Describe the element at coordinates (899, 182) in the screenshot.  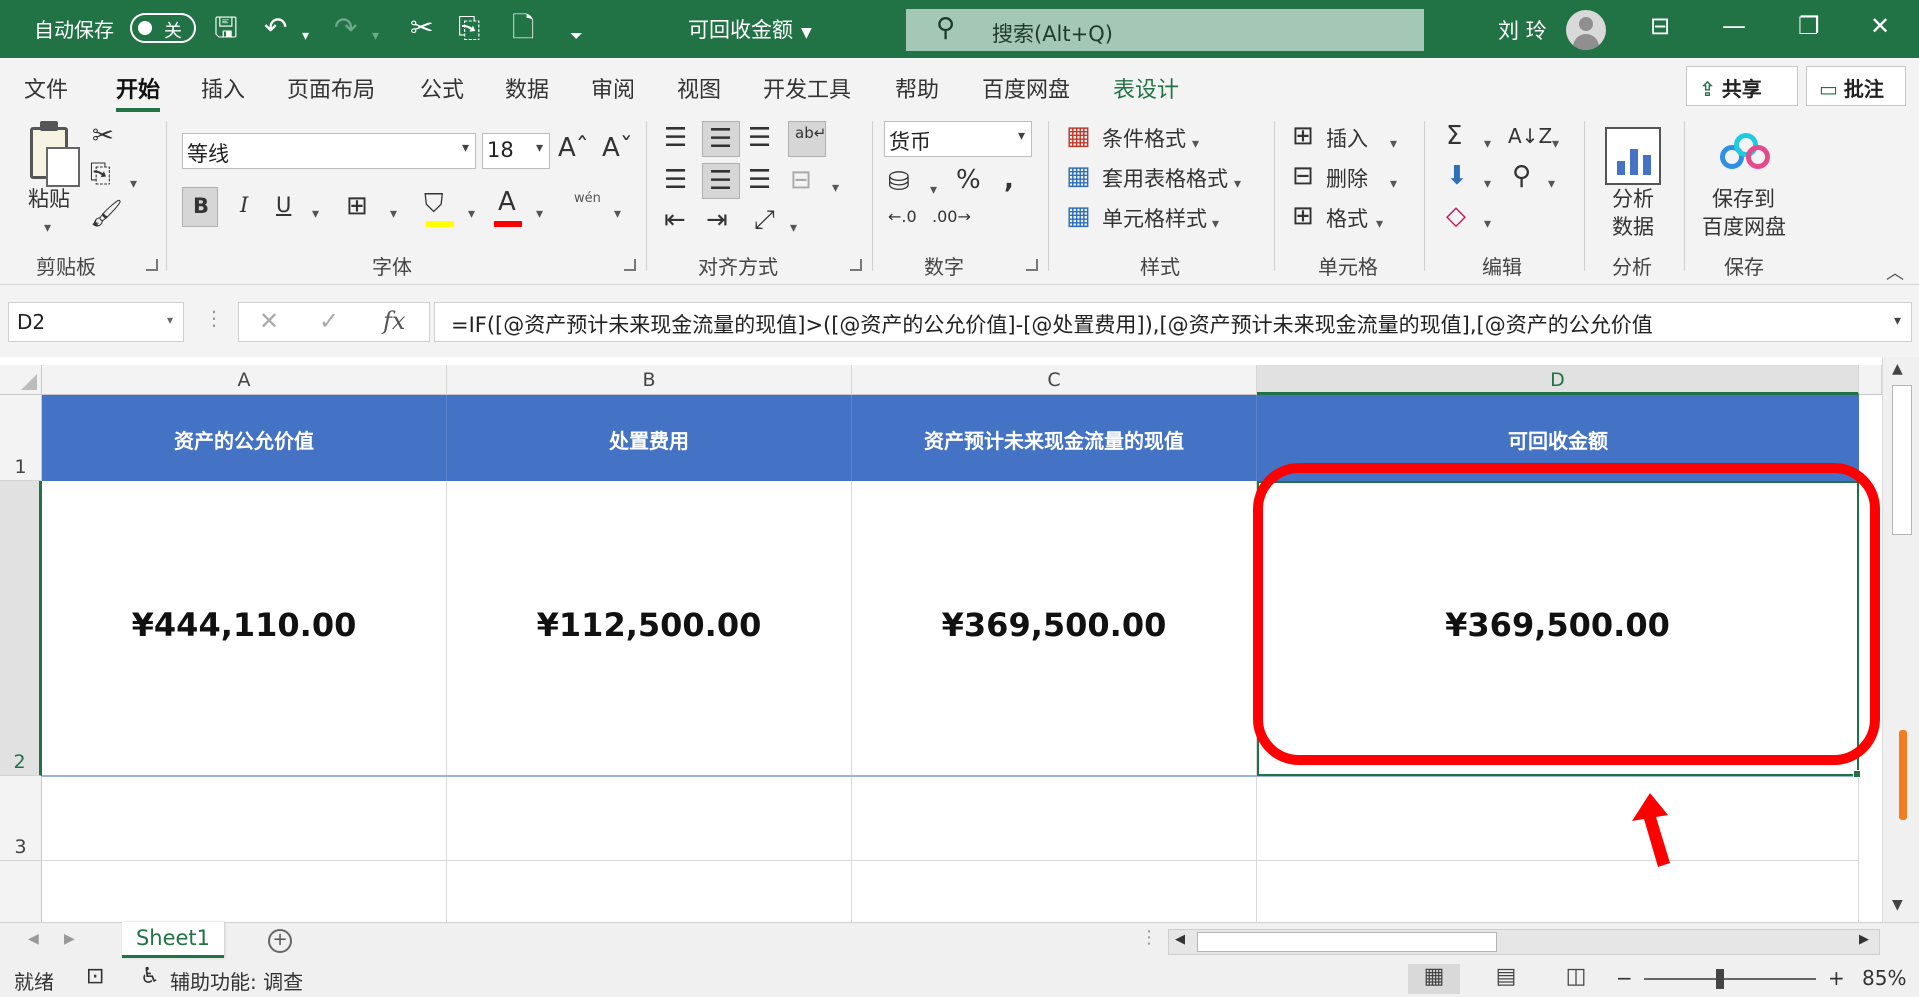
I see `accounting-format-icon: ⛁` at that location.